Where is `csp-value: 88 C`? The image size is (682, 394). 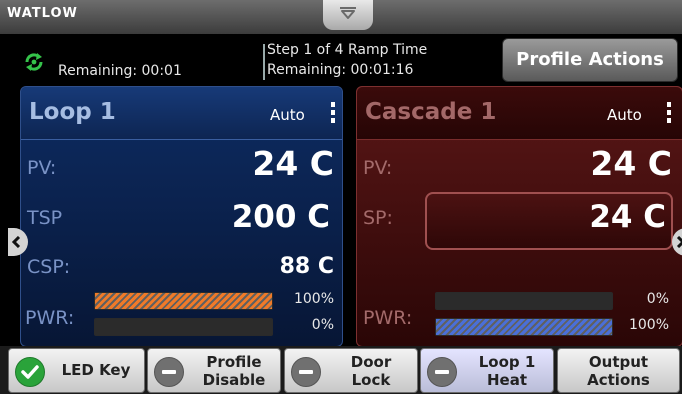 csp-value: 88 C is located at coordinates (306, 266).